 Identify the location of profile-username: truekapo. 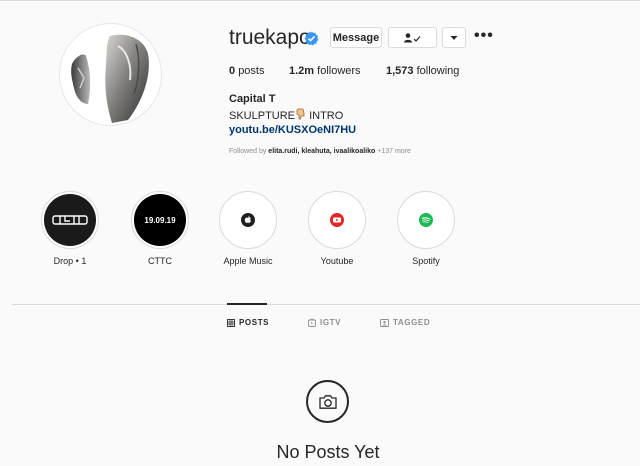
(270, 37).